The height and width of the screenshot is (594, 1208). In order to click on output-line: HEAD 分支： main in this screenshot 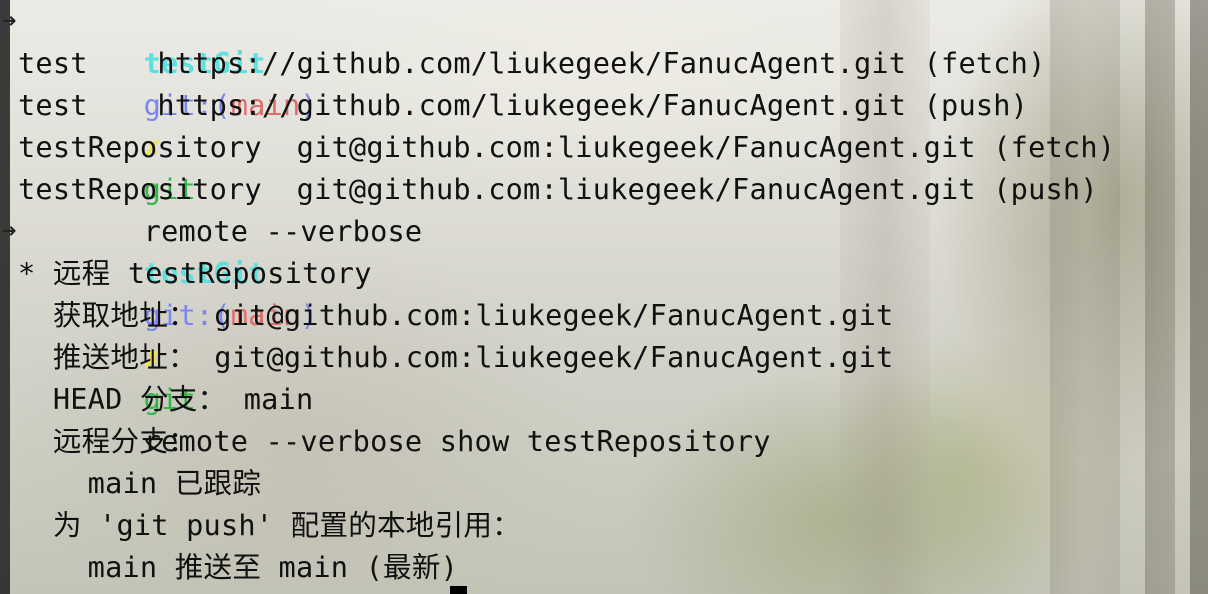, I will do `click(166, 399)`.